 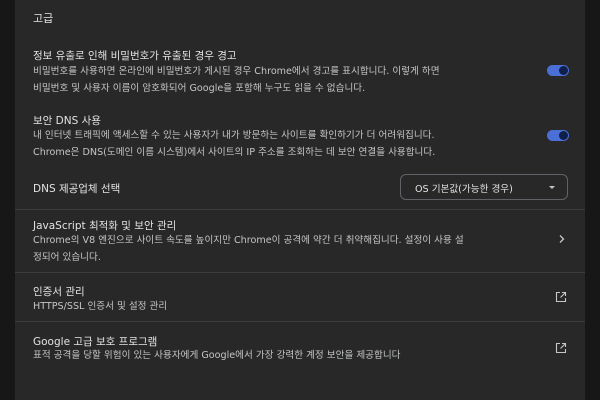 I want to click on dropdown-arrow-icon, so click(x=552, y=187).